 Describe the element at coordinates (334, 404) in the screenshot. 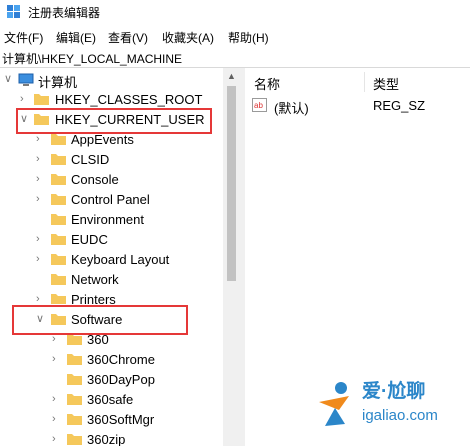

I see `watermark-logo-icon` at that location.